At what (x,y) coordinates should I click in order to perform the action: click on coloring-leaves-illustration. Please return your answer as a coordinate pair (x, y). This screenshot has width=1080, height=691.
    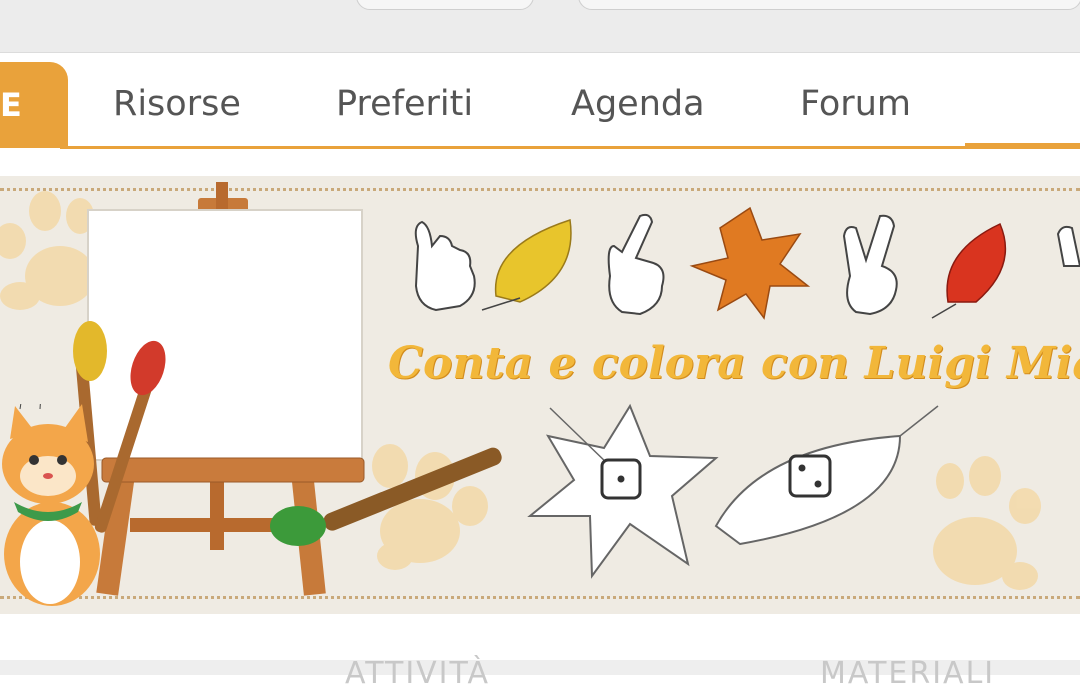
    Looking at the image, I should click on (733, 491).